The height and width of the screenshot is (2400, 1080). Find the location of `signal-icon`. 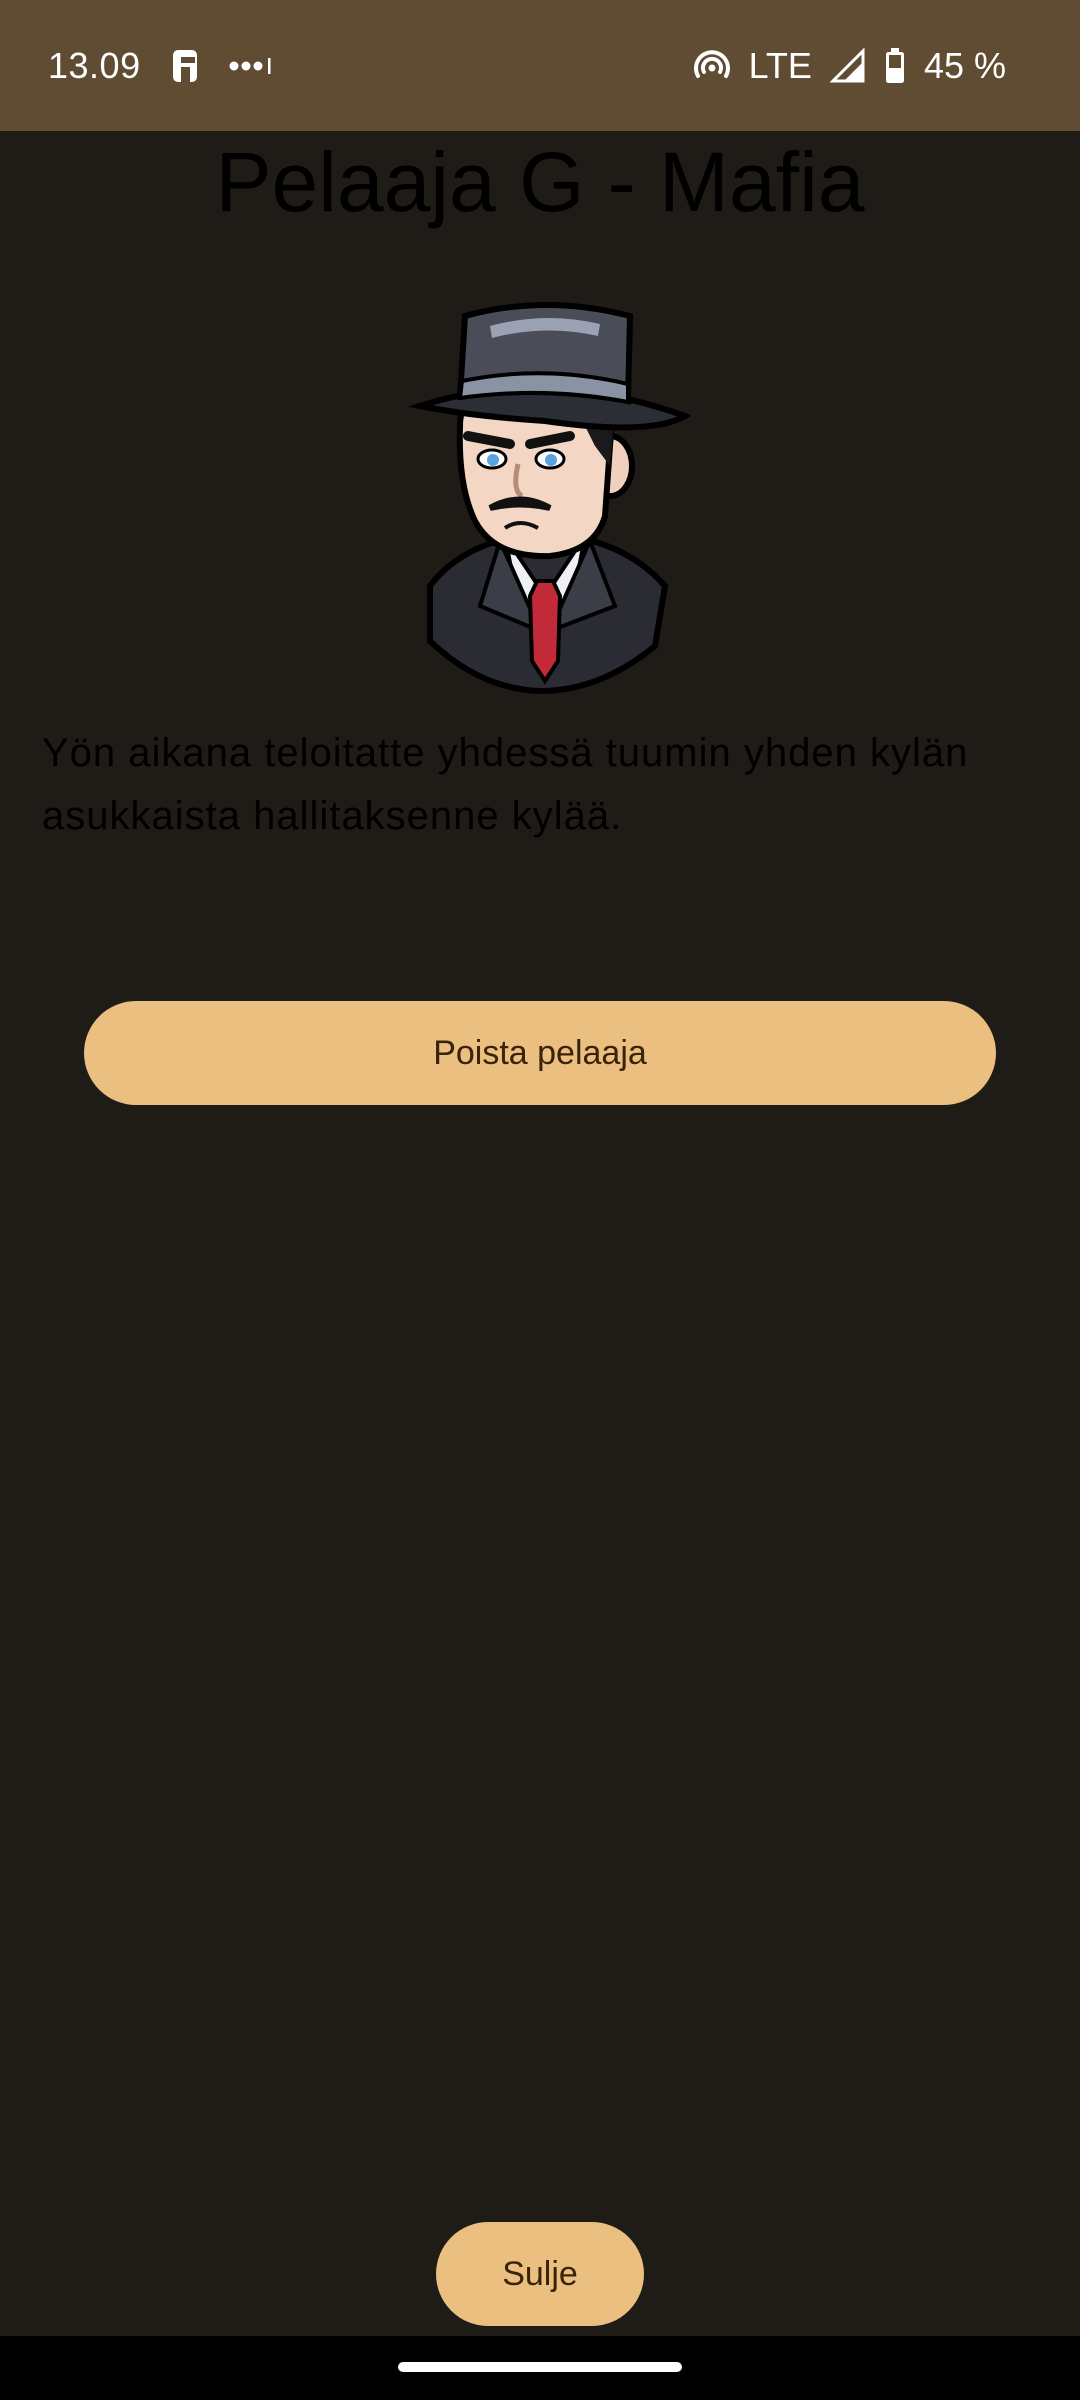

signal-icon is located at coordinates (847, 66).